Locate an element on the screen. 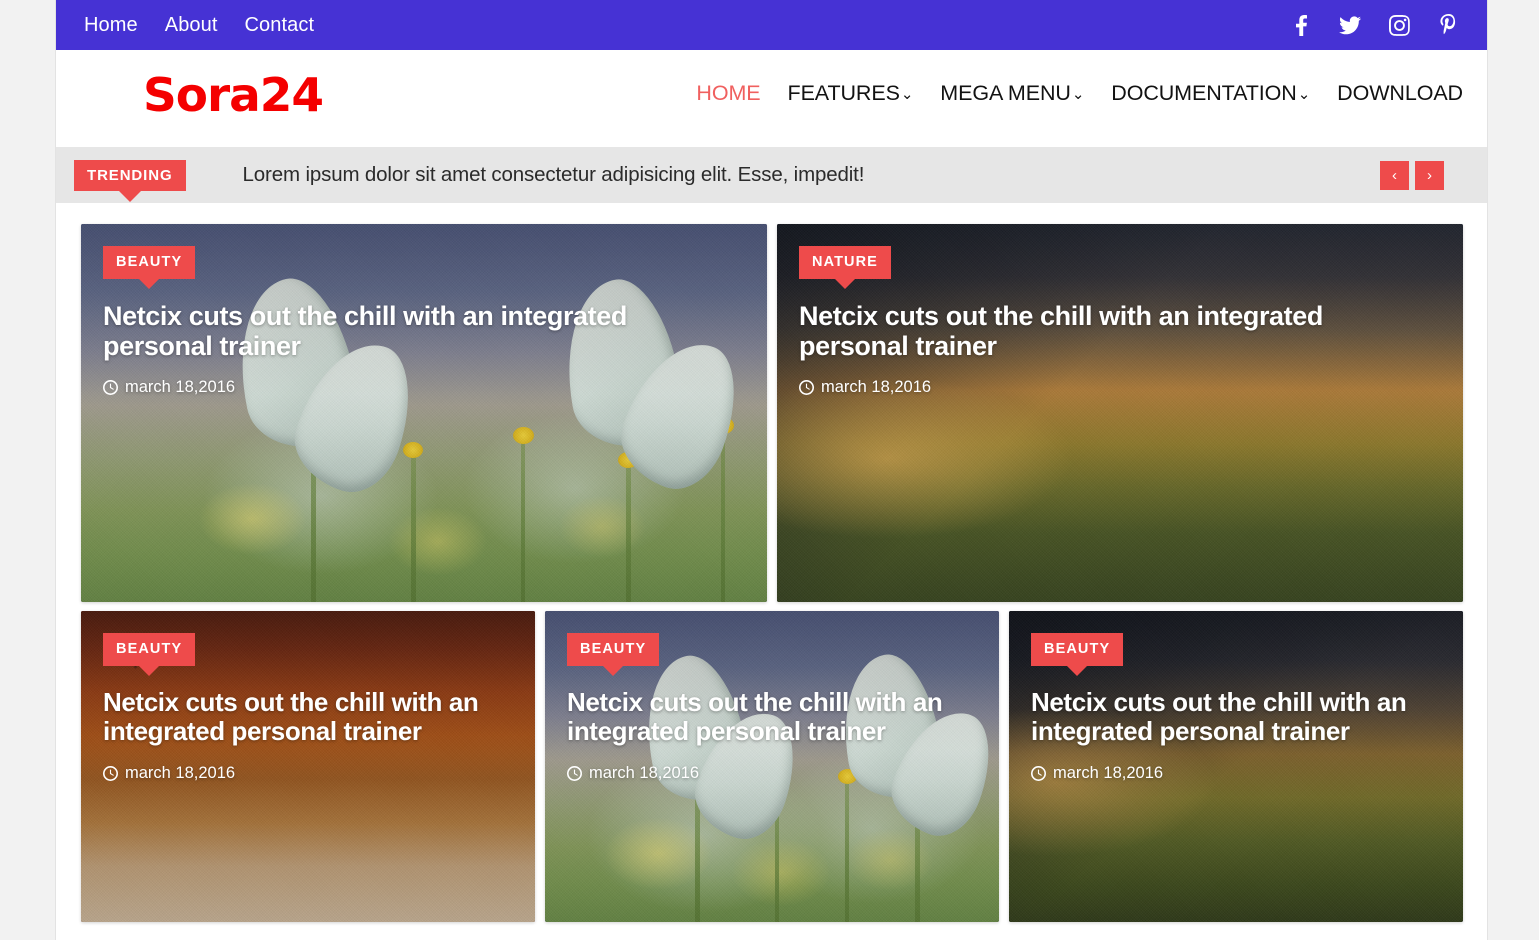 Image resolution: width=1539 pixels, height=940 pixels. nav-item-features: FEATURES ⌄ is located at coordinates (850, 93).